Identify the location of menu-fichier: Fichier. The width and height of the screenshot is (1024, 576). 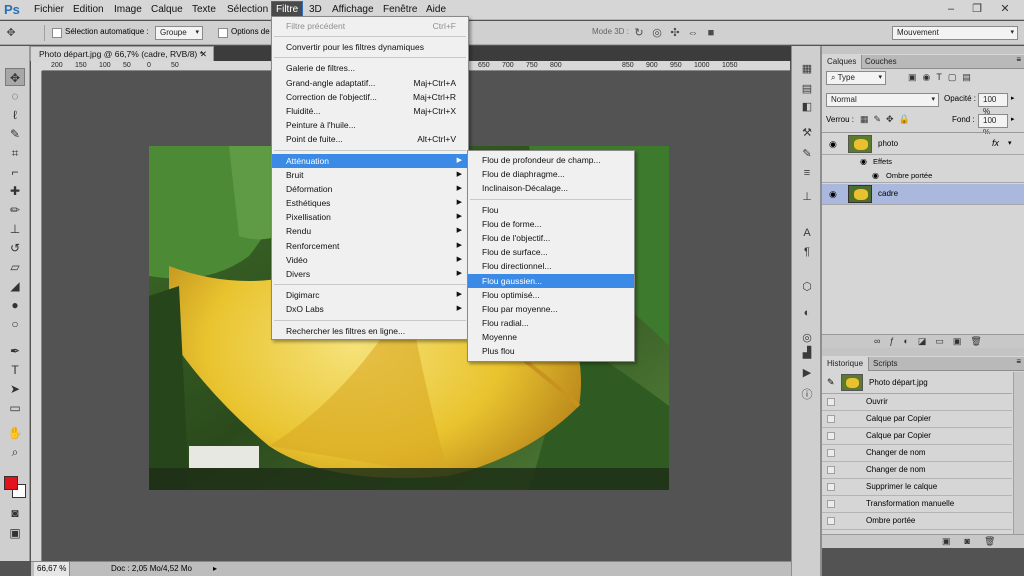
(49, 10).